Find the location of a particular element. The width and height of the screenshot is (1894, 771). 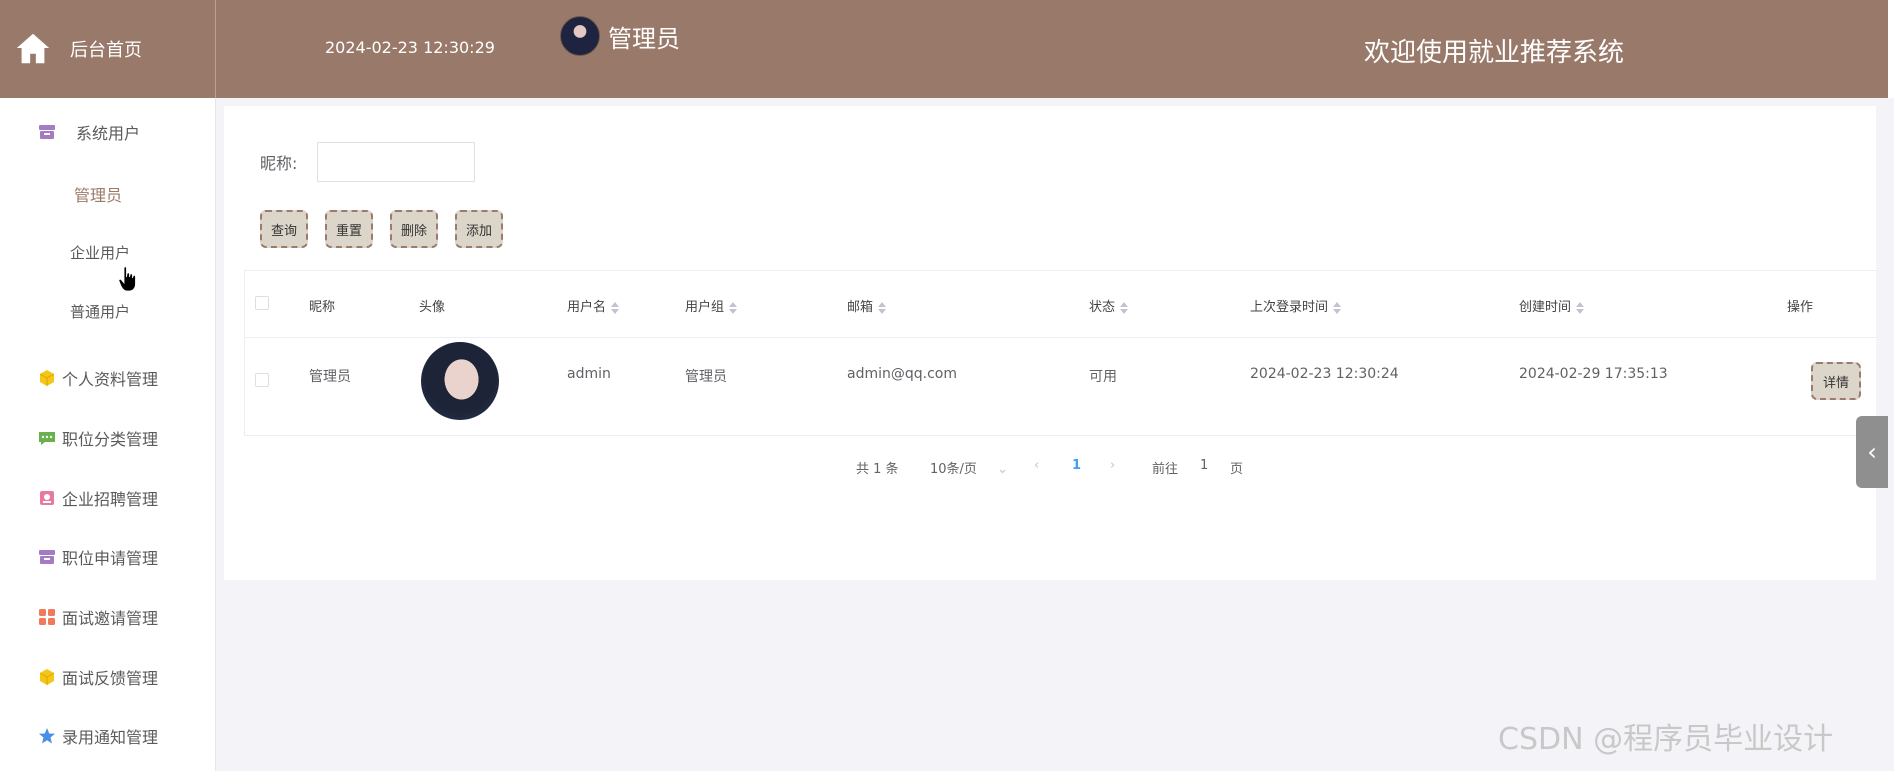

sidebar-item-job-category: 职位分类管理 is located at coordinates (98, 438).